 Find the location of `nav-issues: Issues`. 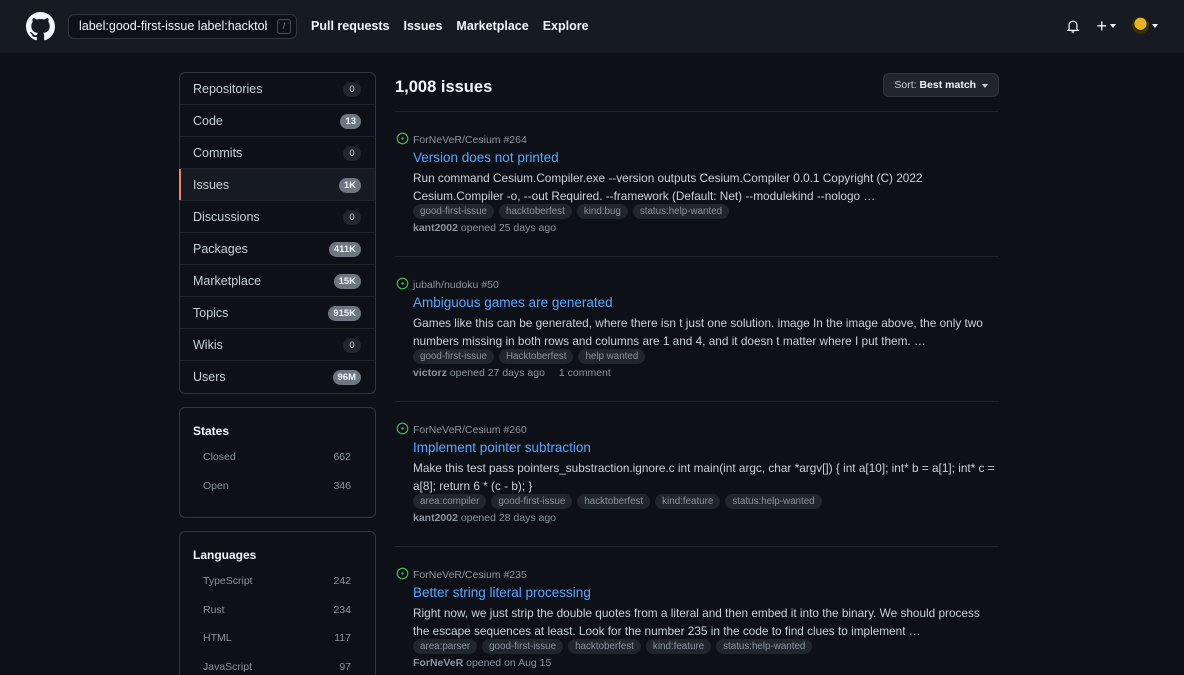

nav-issues: Issues is located at coordinates (423, 26).